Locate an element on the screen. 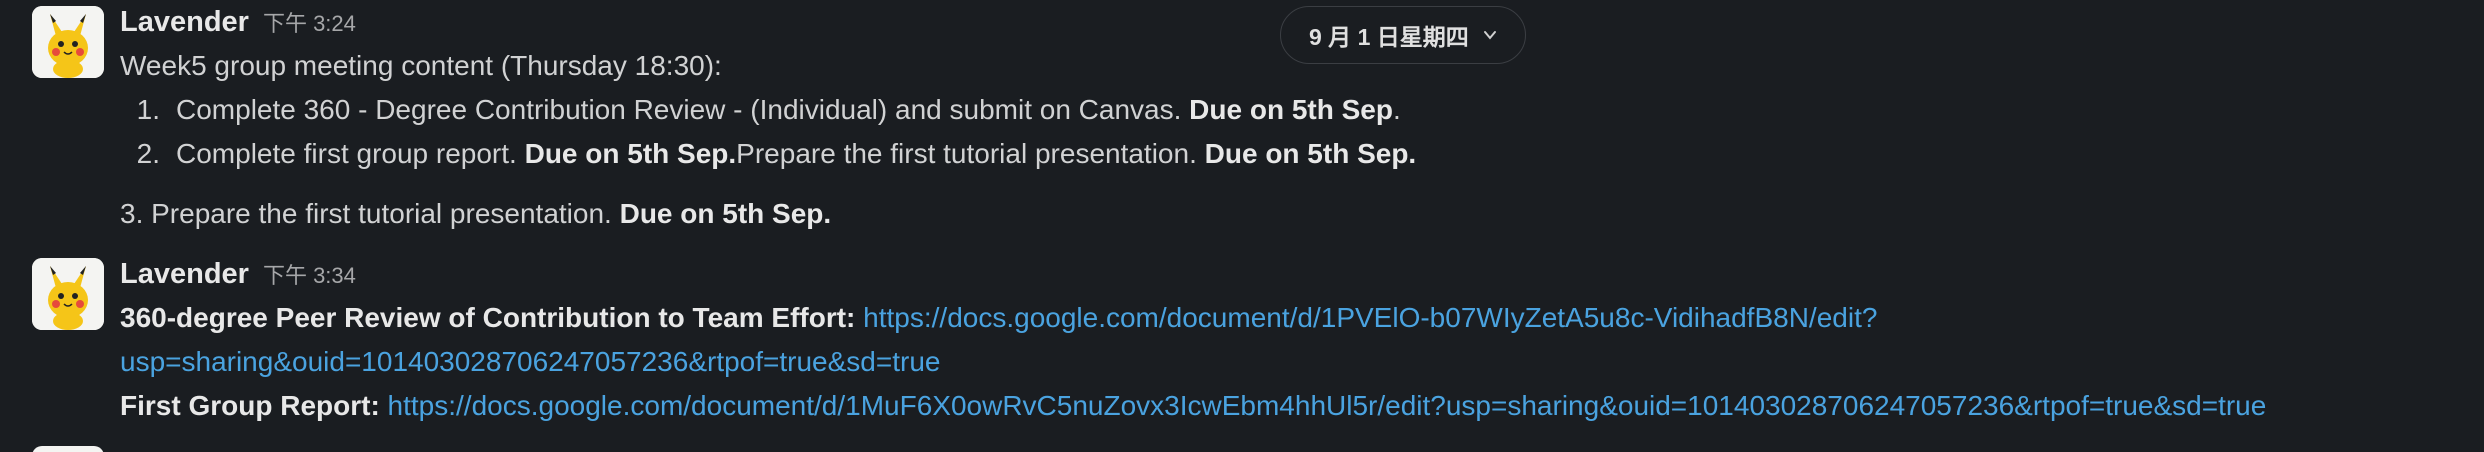 The image size is (2484, 452). next-message-avatar is located at coordinates (68, 449).